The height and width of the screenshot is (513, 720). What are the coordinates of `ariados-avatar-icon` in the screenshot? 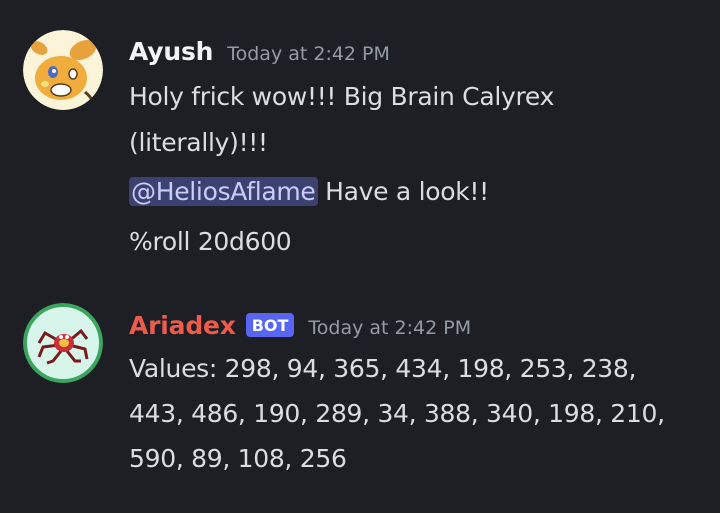 It's located at (63, 343).